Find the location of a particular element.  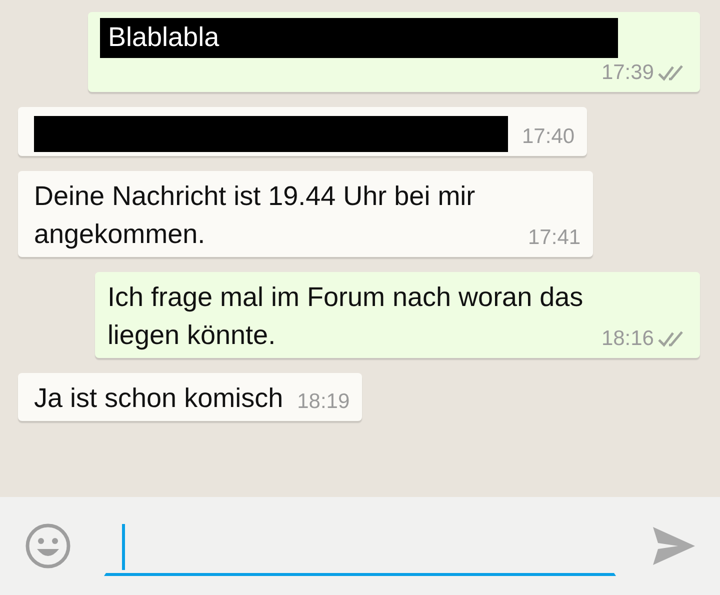

message-text: Ich frage mal im Forum nach woran das liegen könnte. is located at coordinates (345, 316).